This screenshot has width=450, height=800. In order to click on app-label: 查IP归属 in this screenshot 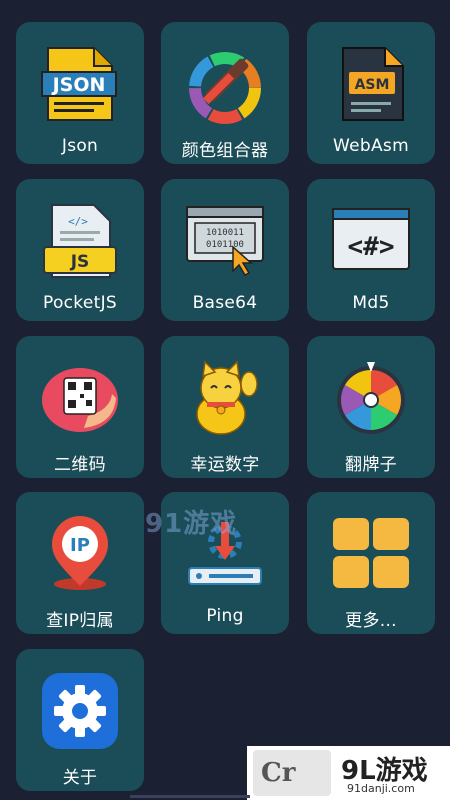, I will do `click(80, 621)`.